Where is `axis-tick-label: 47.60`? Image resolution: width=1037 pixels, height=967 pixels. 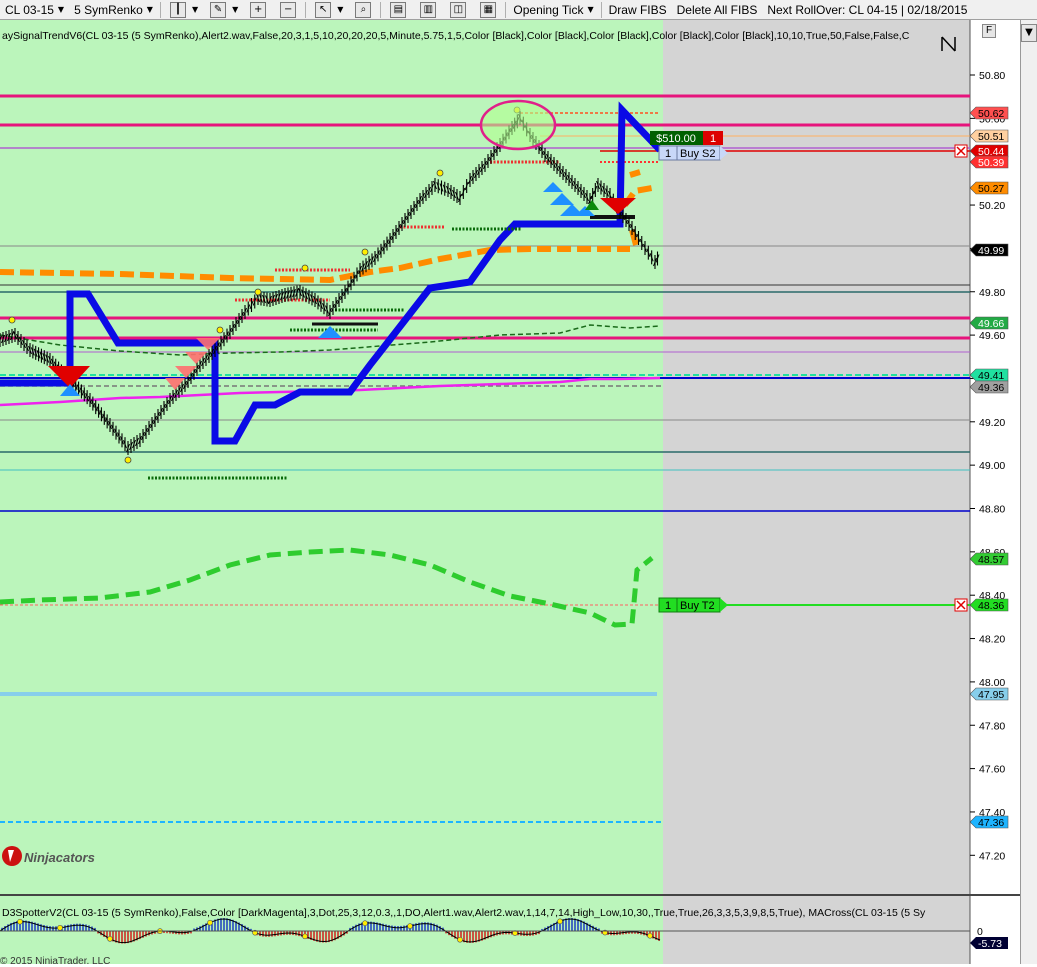
axis-tick-label: 47.60 is located at coordinates (992, 770).